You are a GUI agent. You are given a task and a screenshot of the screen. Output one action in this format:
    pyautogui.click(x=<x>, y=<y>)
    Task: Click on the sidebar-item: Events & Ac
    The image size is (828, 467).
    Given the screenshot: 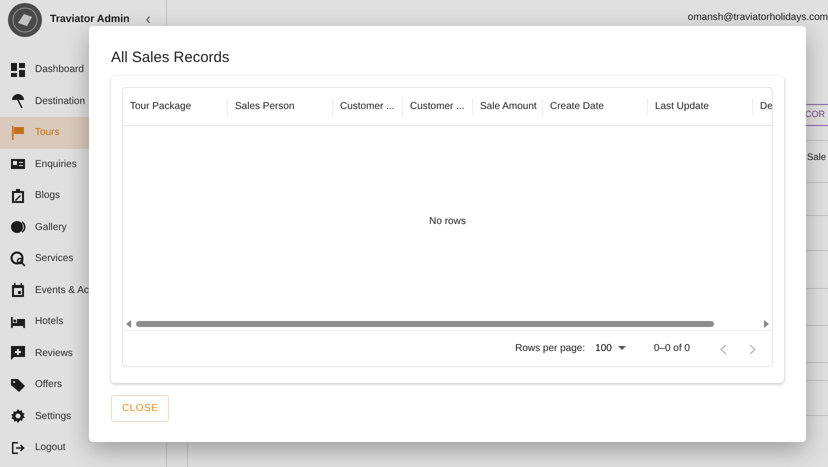 What is the action you would take?
    pyautogui.click(x=83, y=290)
    